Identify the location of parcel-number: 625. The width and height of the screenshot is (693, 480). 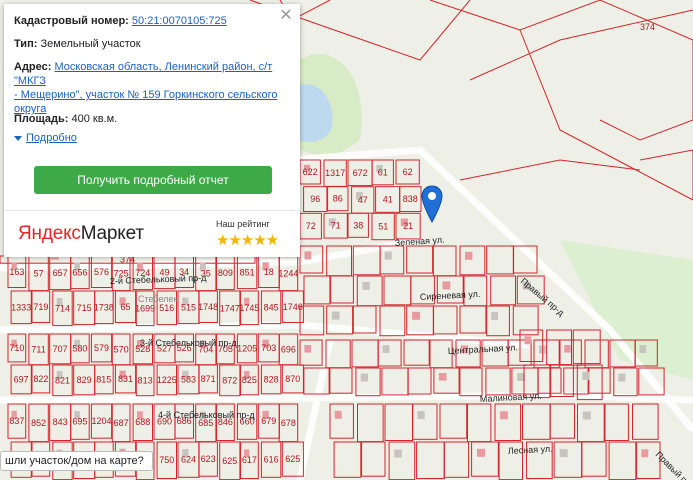
(229, 461).